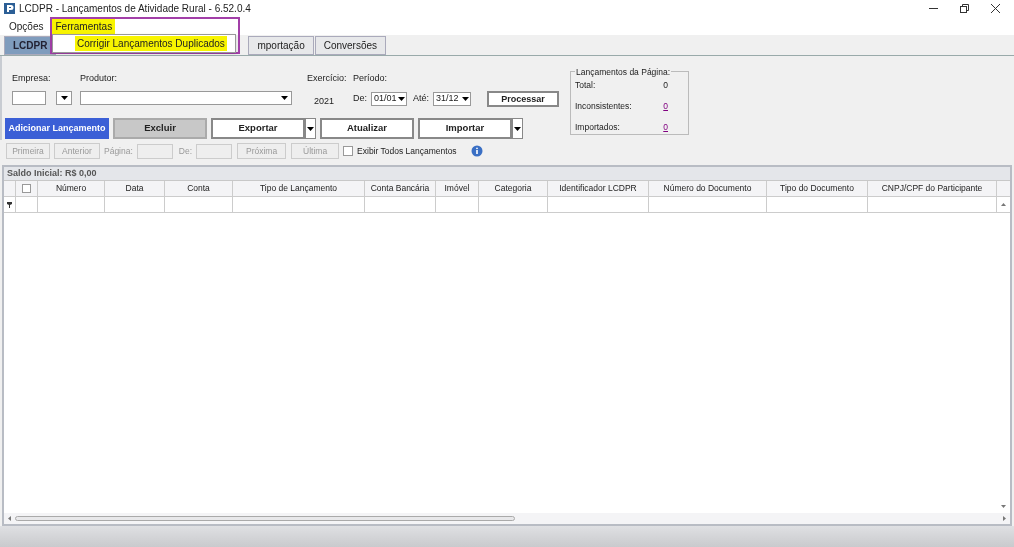  I want to click on menu-item: Opções, so click(26, 26).